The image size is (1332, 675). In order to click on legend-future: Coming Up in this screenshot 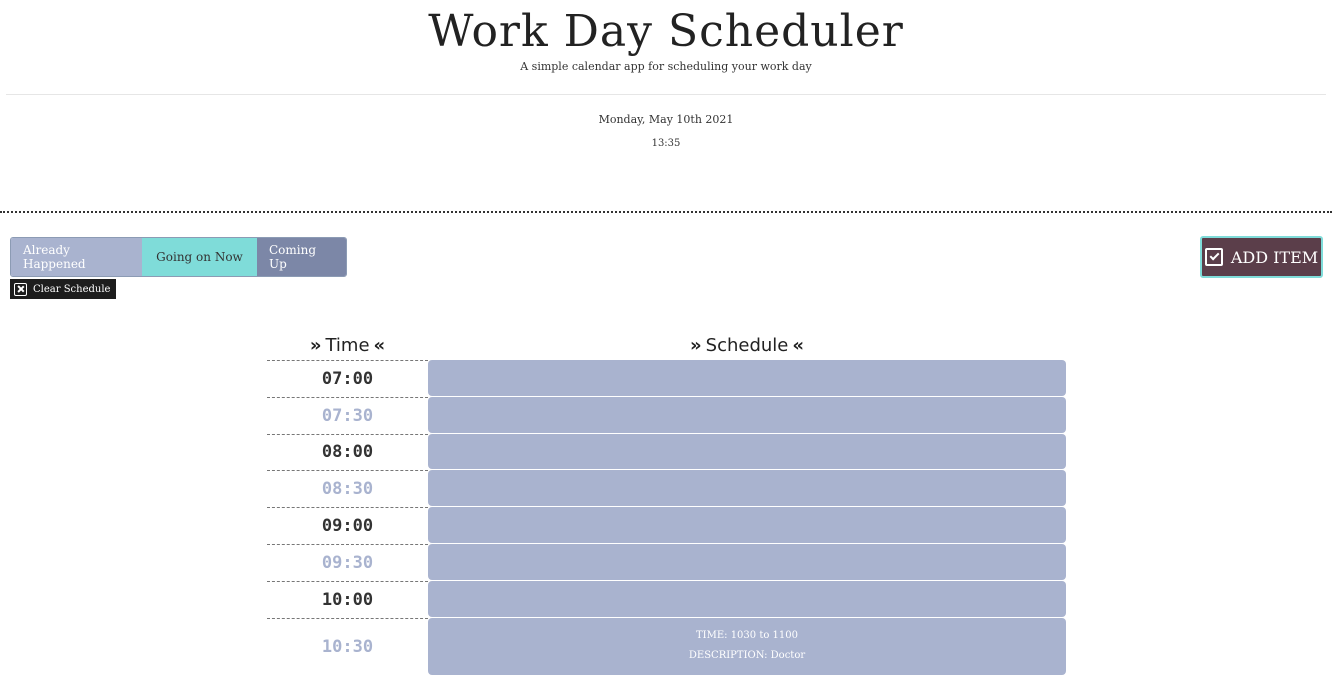, I will do `click(301, 257)`.